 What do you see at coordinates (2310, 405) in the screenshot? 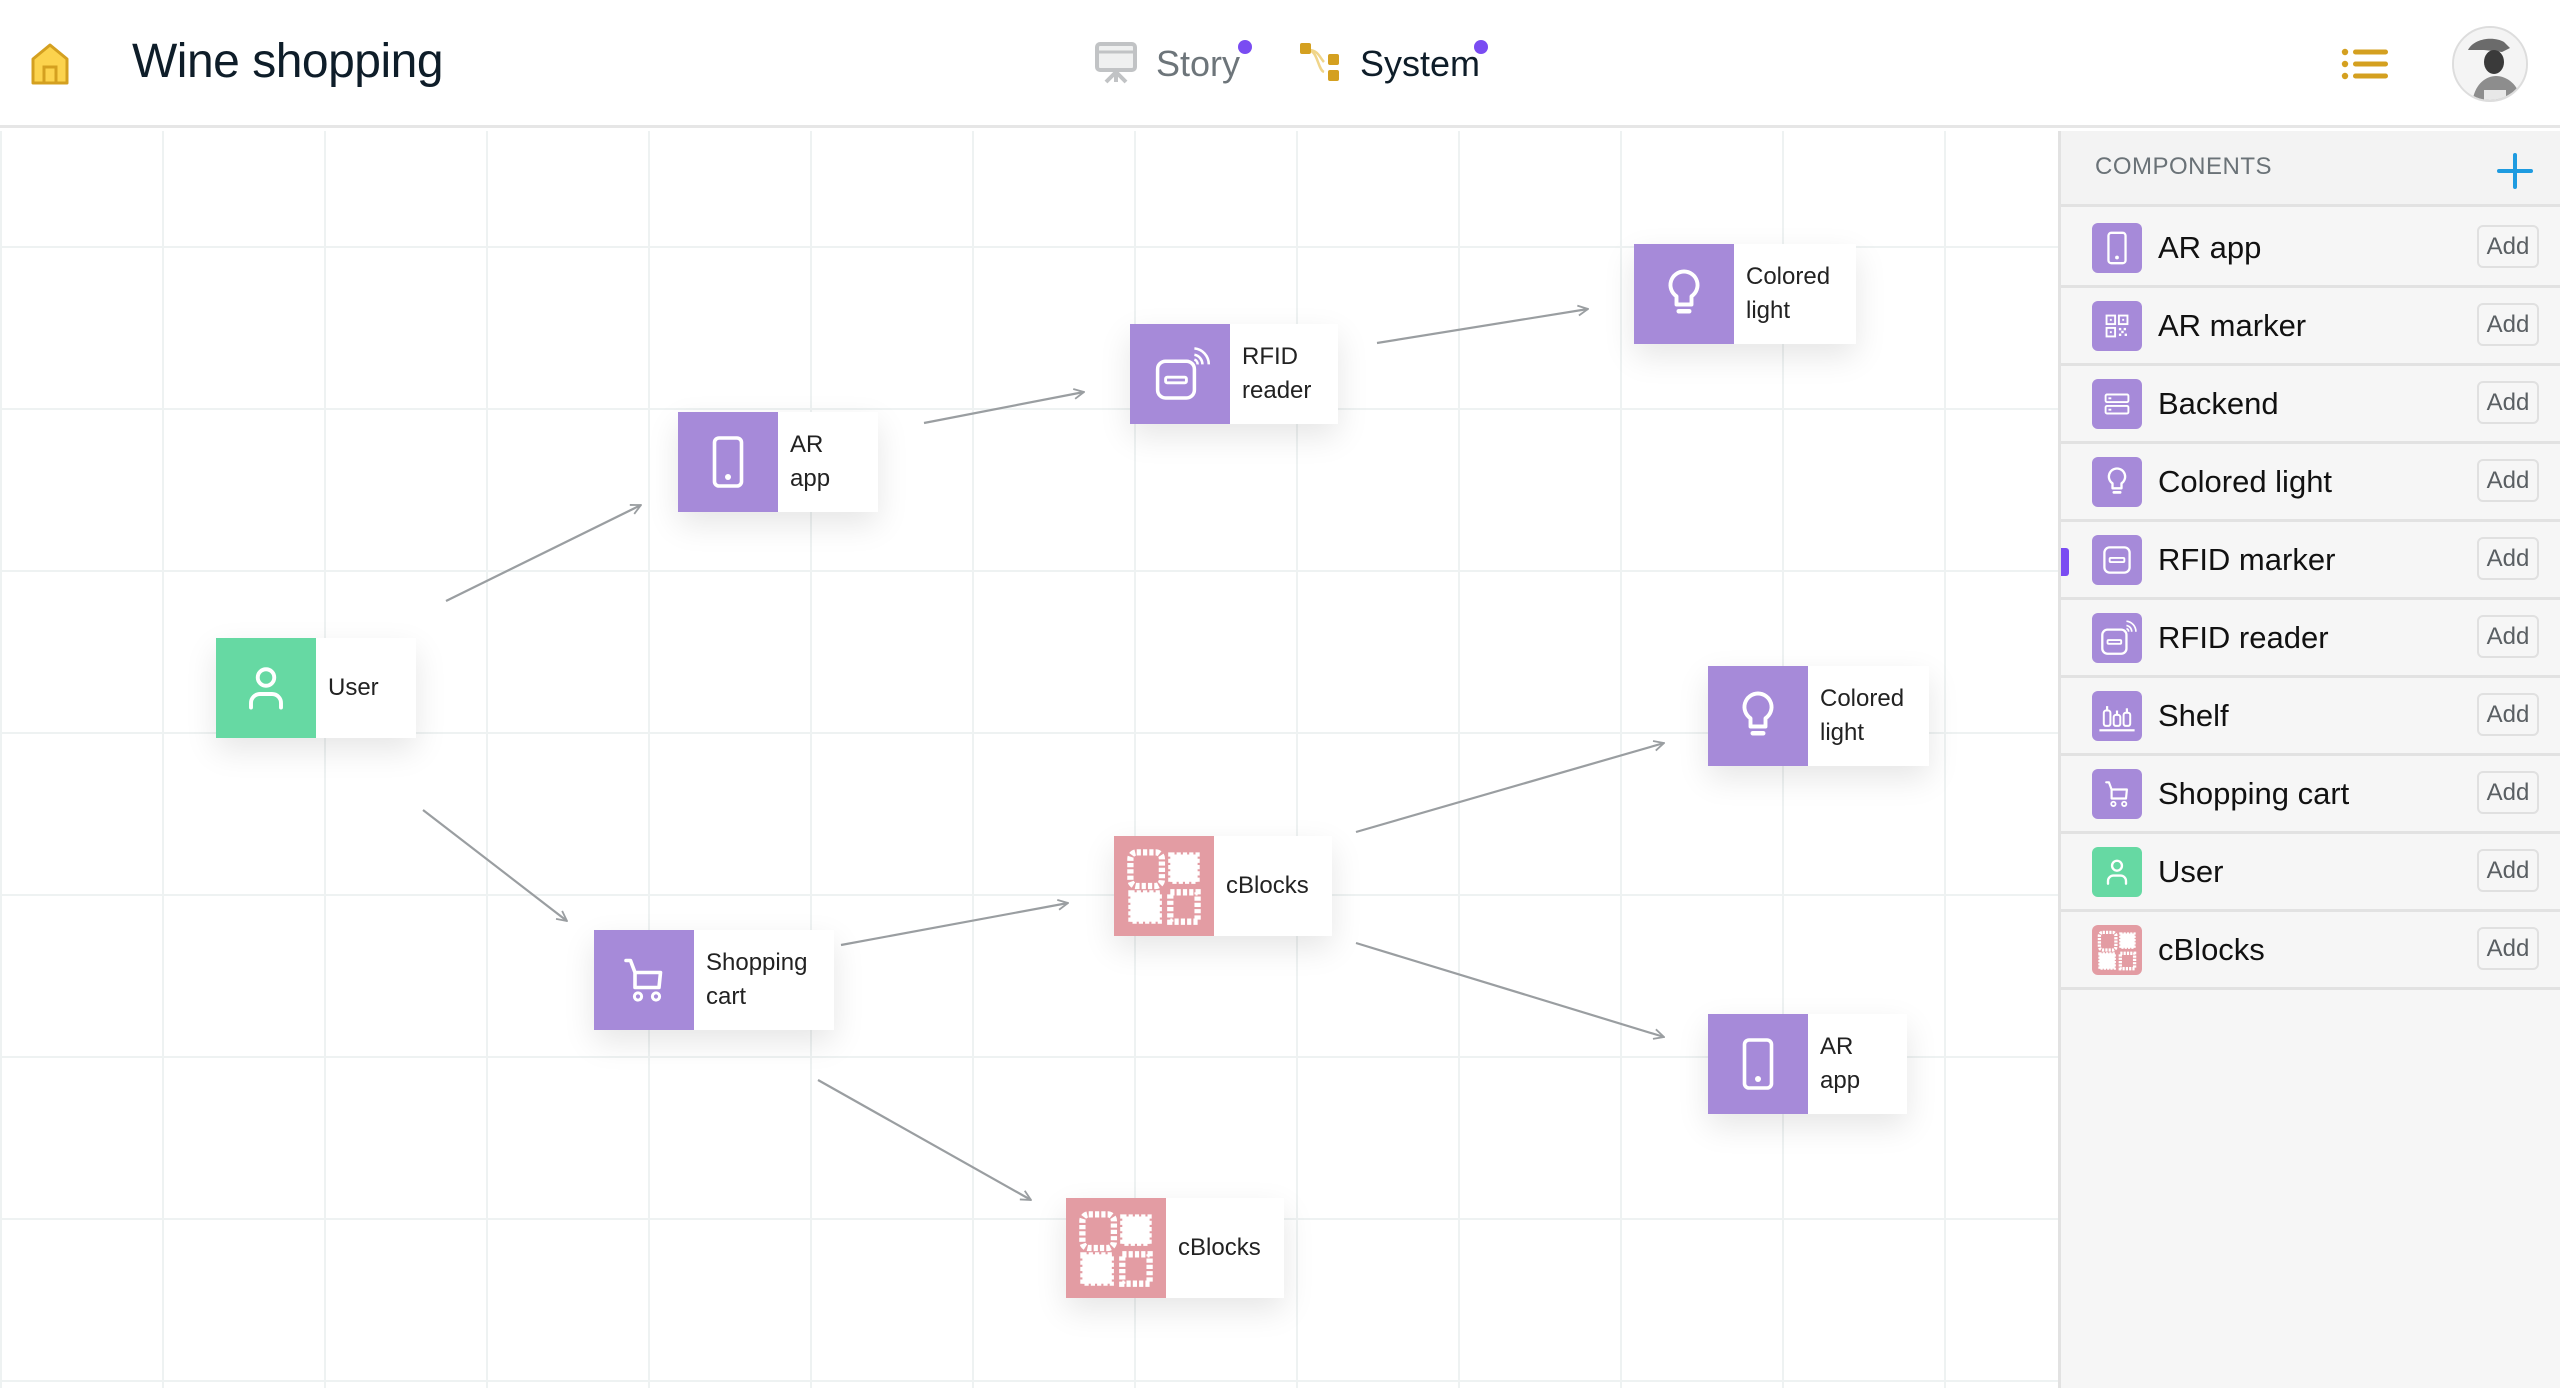
I see `component-item-backend: Backend Add` at bounding box center [2310, 405].